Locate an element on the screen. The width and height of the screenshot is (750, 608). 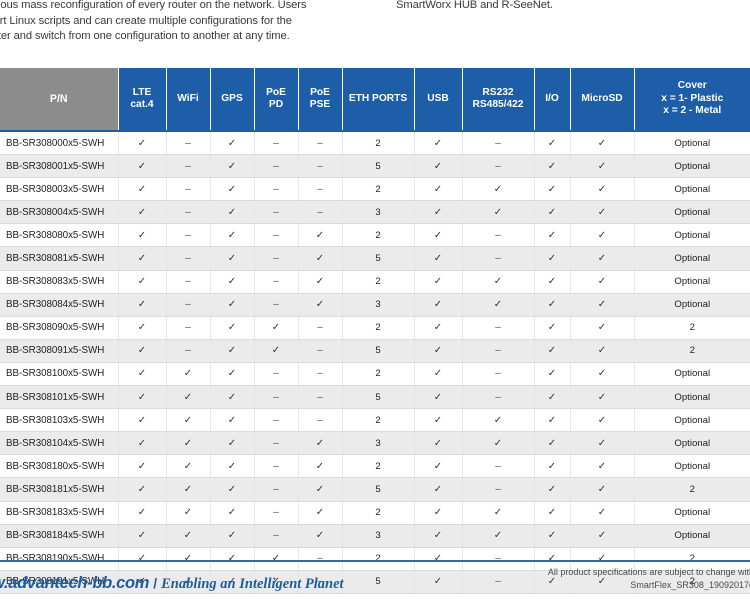
table-row: BB-SR308181x5-SWH ✓ ✓ ✓ – ✓ 5 ✓ – ✓ ✓ 2 is located at coordinates (375, 489).